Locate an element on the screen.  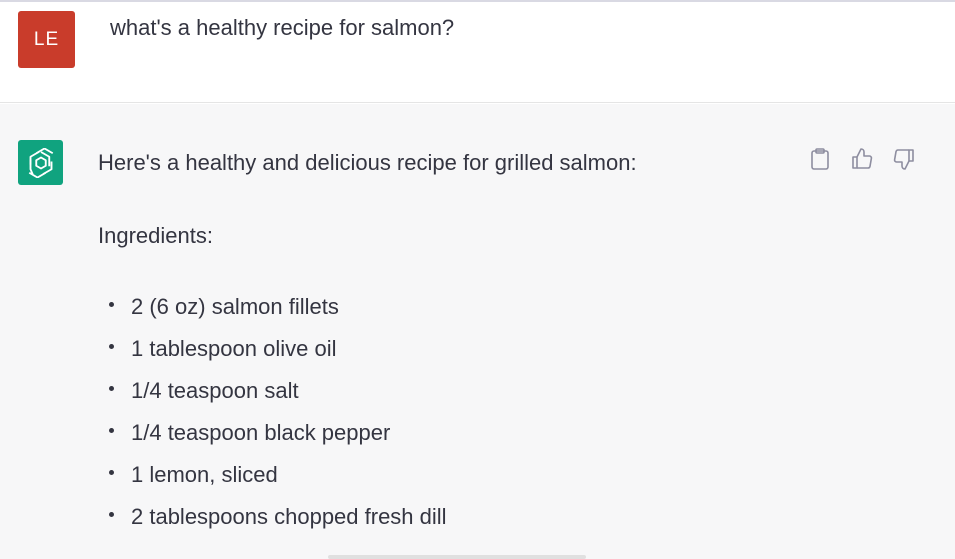
copy-button is located at coordinates (820, 159).